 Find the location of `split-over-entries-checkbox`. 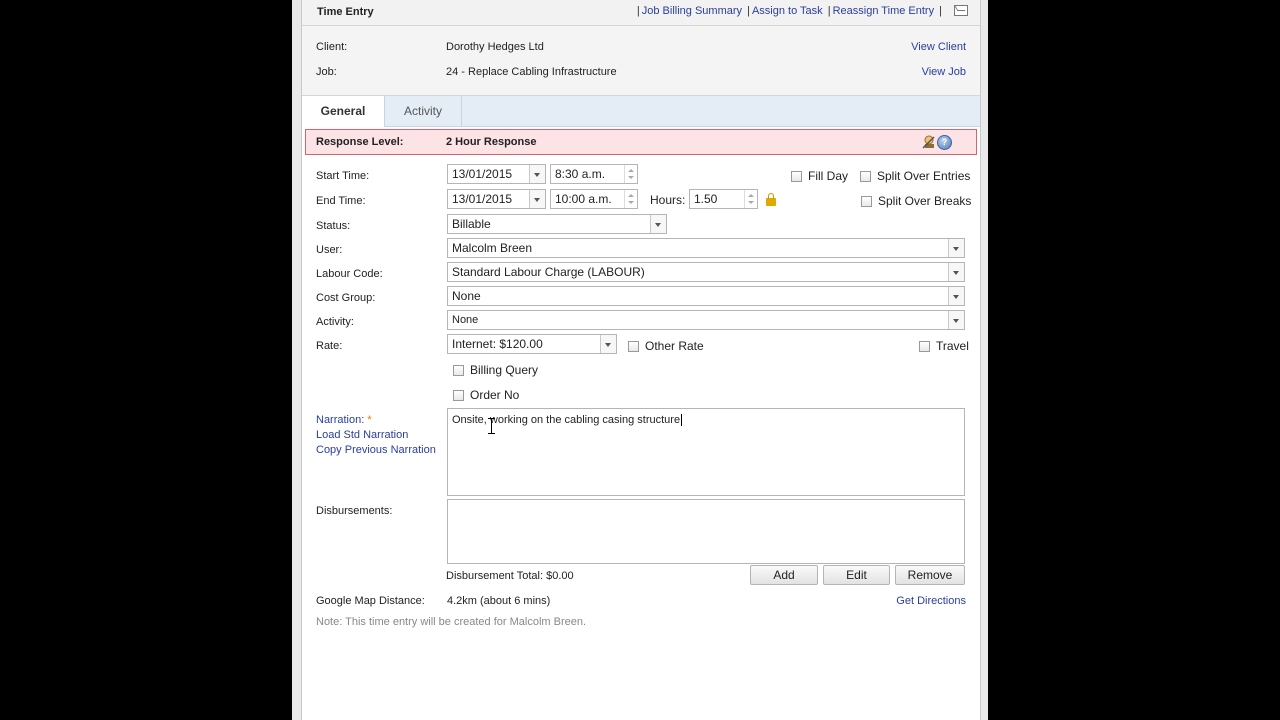

split-over-entries-checkbox is located at coordinates (865, 176).